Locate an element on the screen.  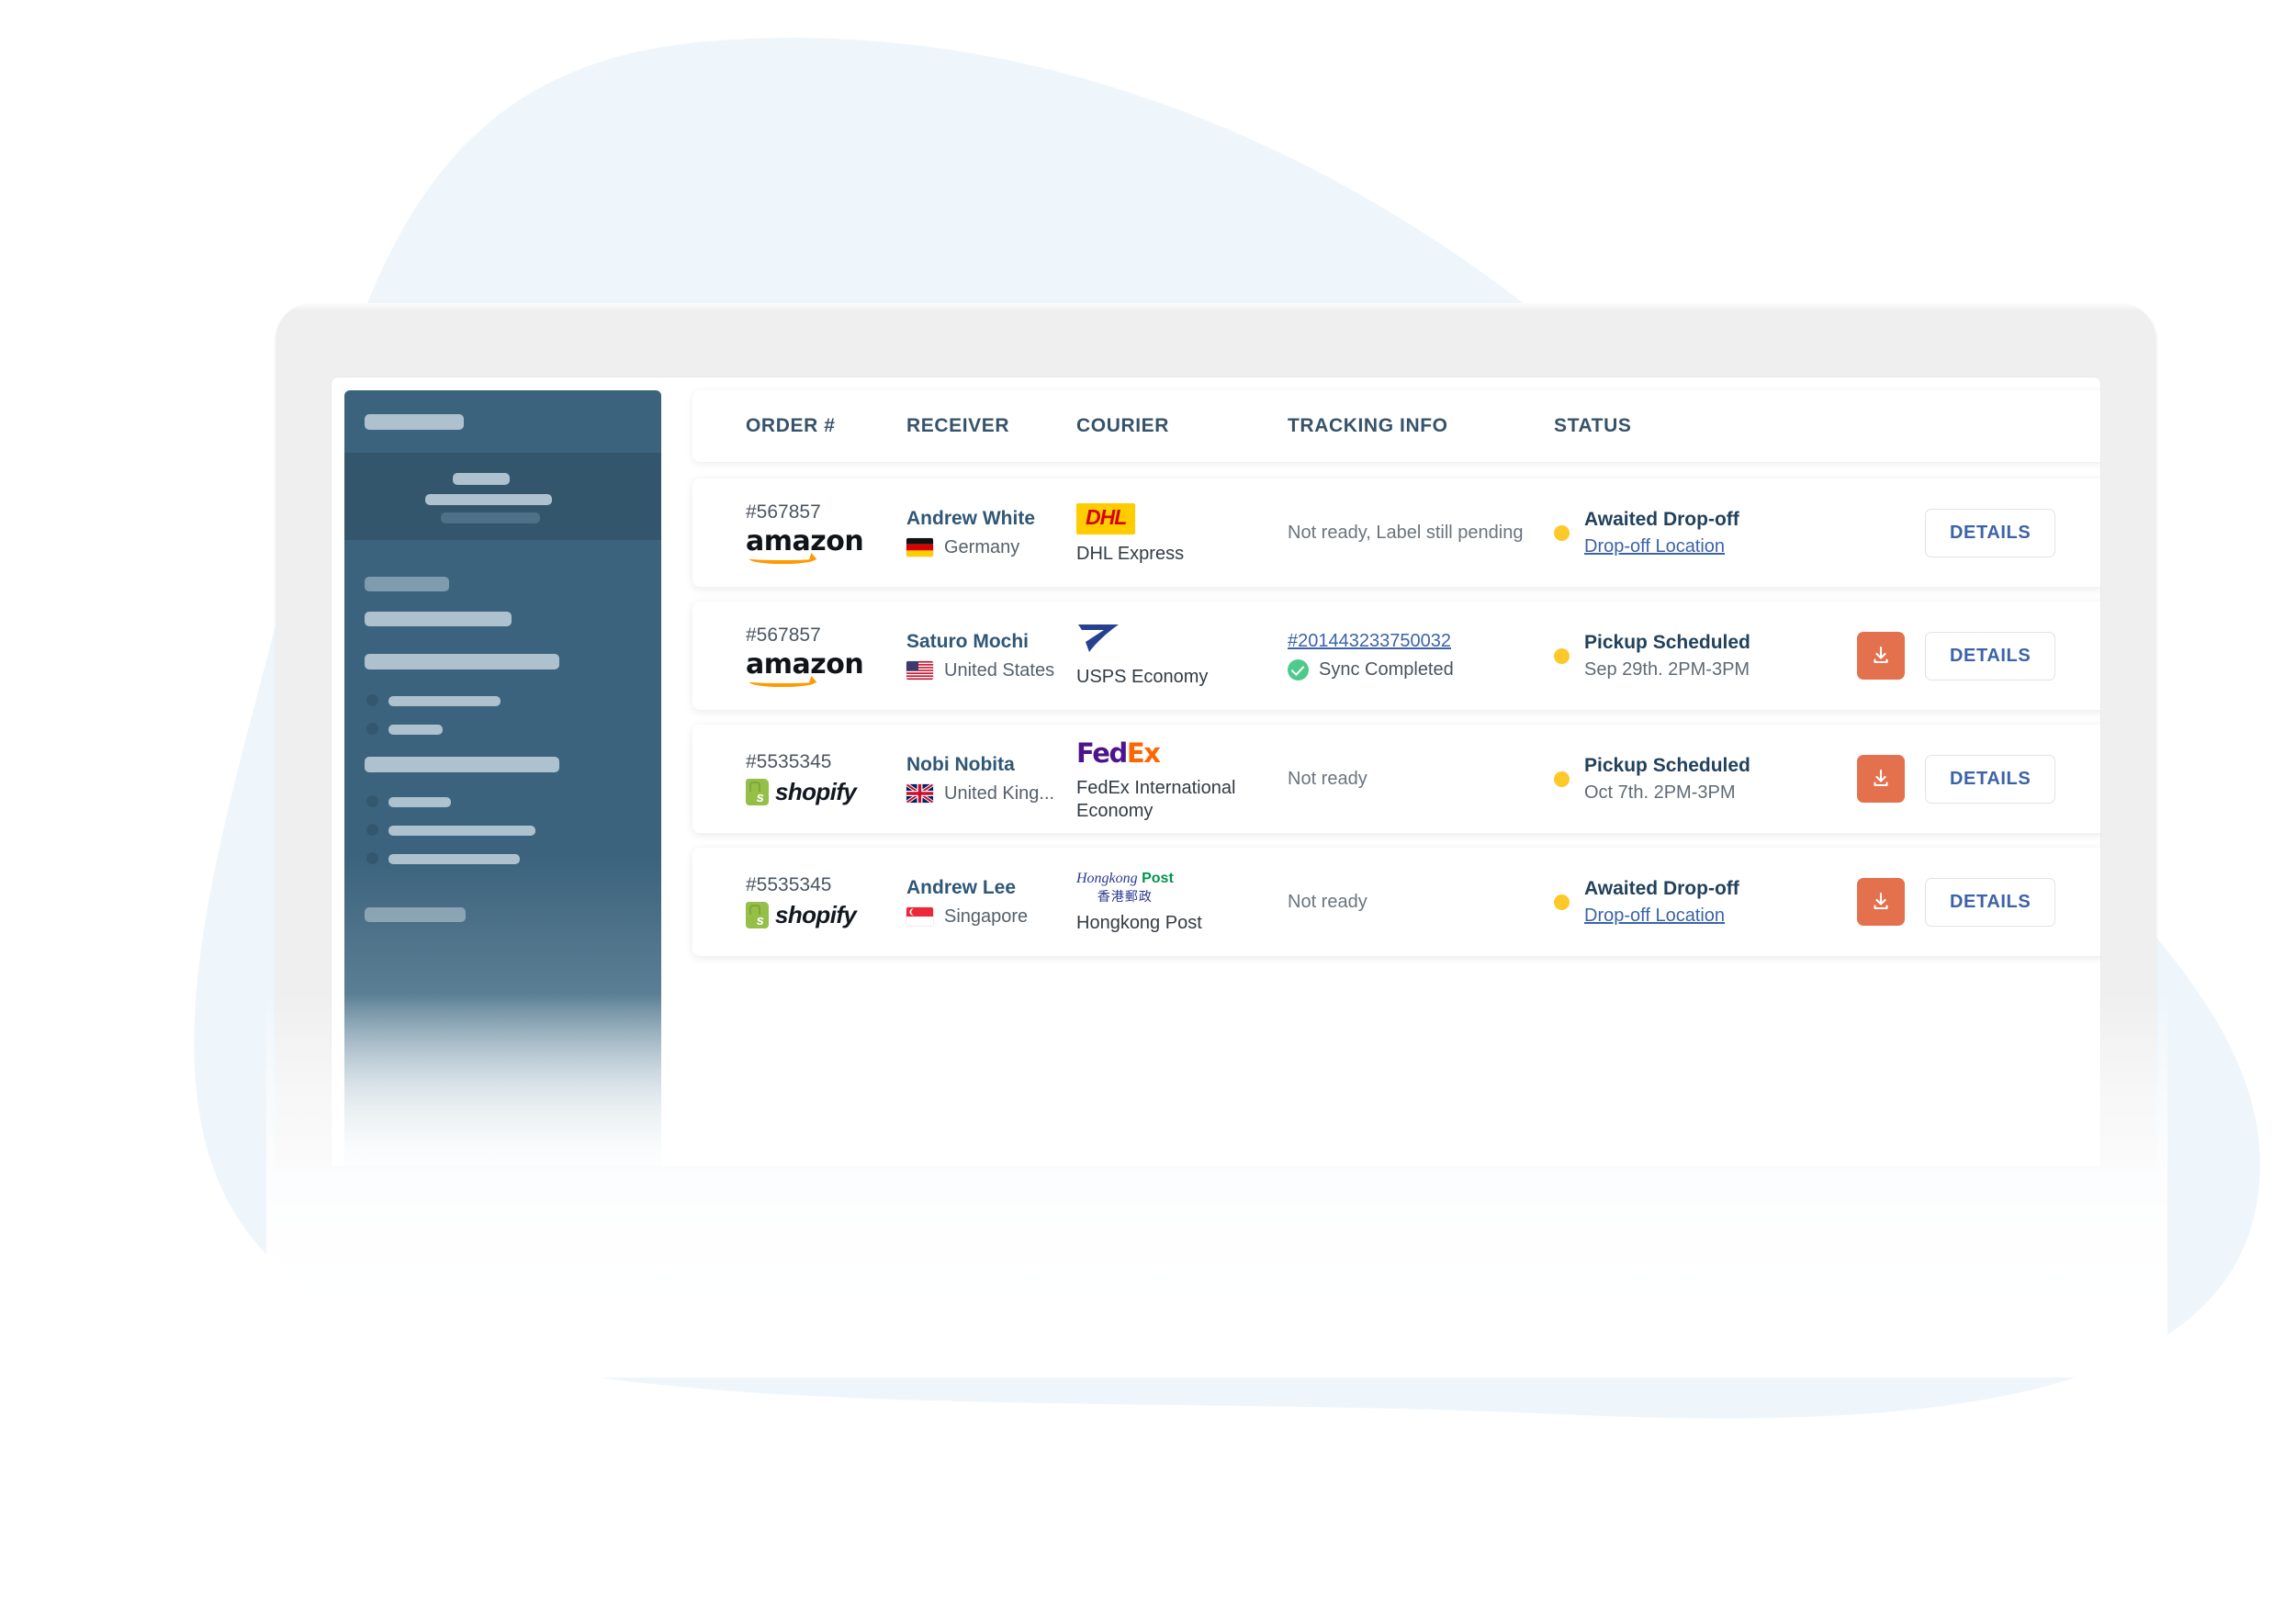
sidebar-active-section is located at coordinates (502, 496).